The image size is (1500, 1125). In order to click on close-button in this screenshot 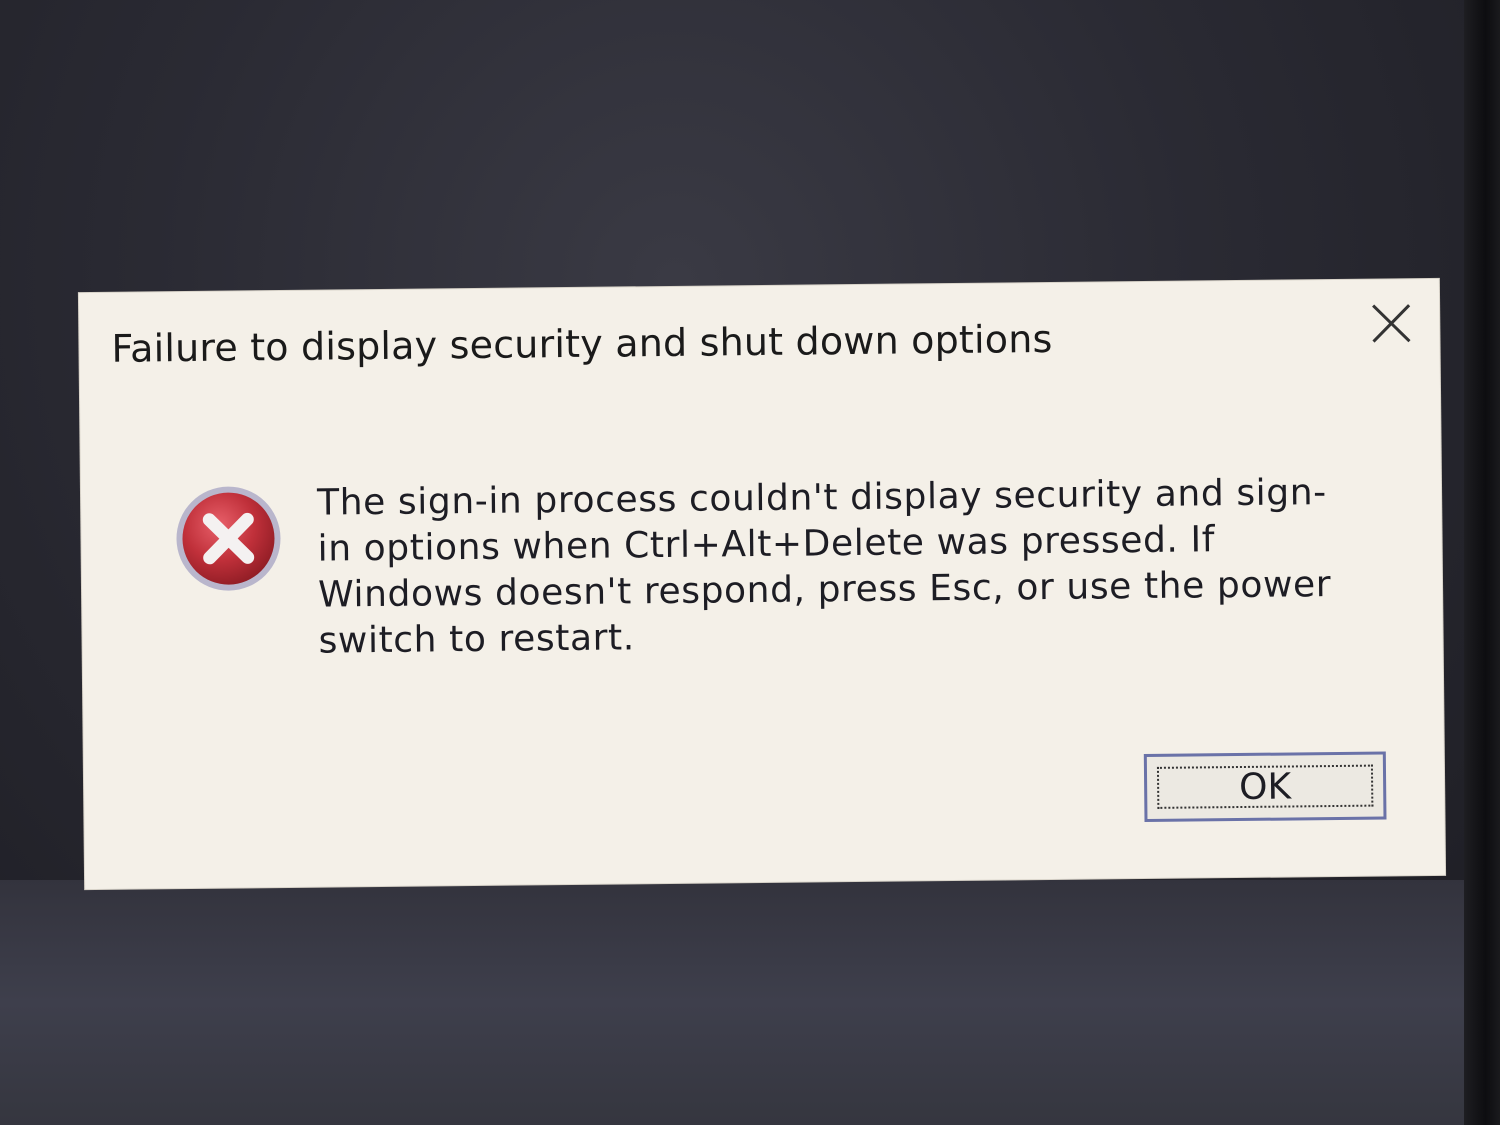, I will do `click(1391, 323)`.